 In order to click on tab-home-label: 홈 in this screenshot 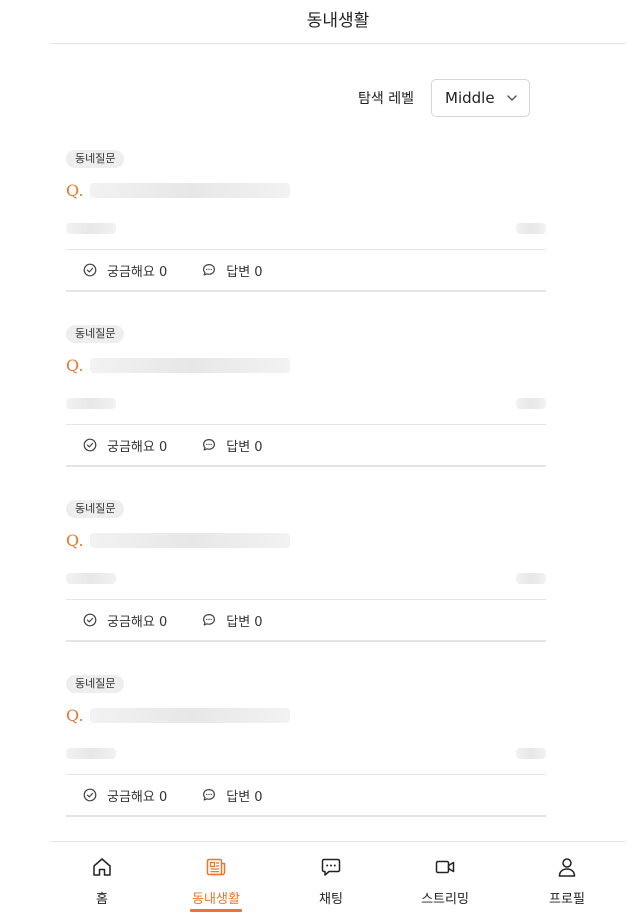, I will do `click(102, 899)`.